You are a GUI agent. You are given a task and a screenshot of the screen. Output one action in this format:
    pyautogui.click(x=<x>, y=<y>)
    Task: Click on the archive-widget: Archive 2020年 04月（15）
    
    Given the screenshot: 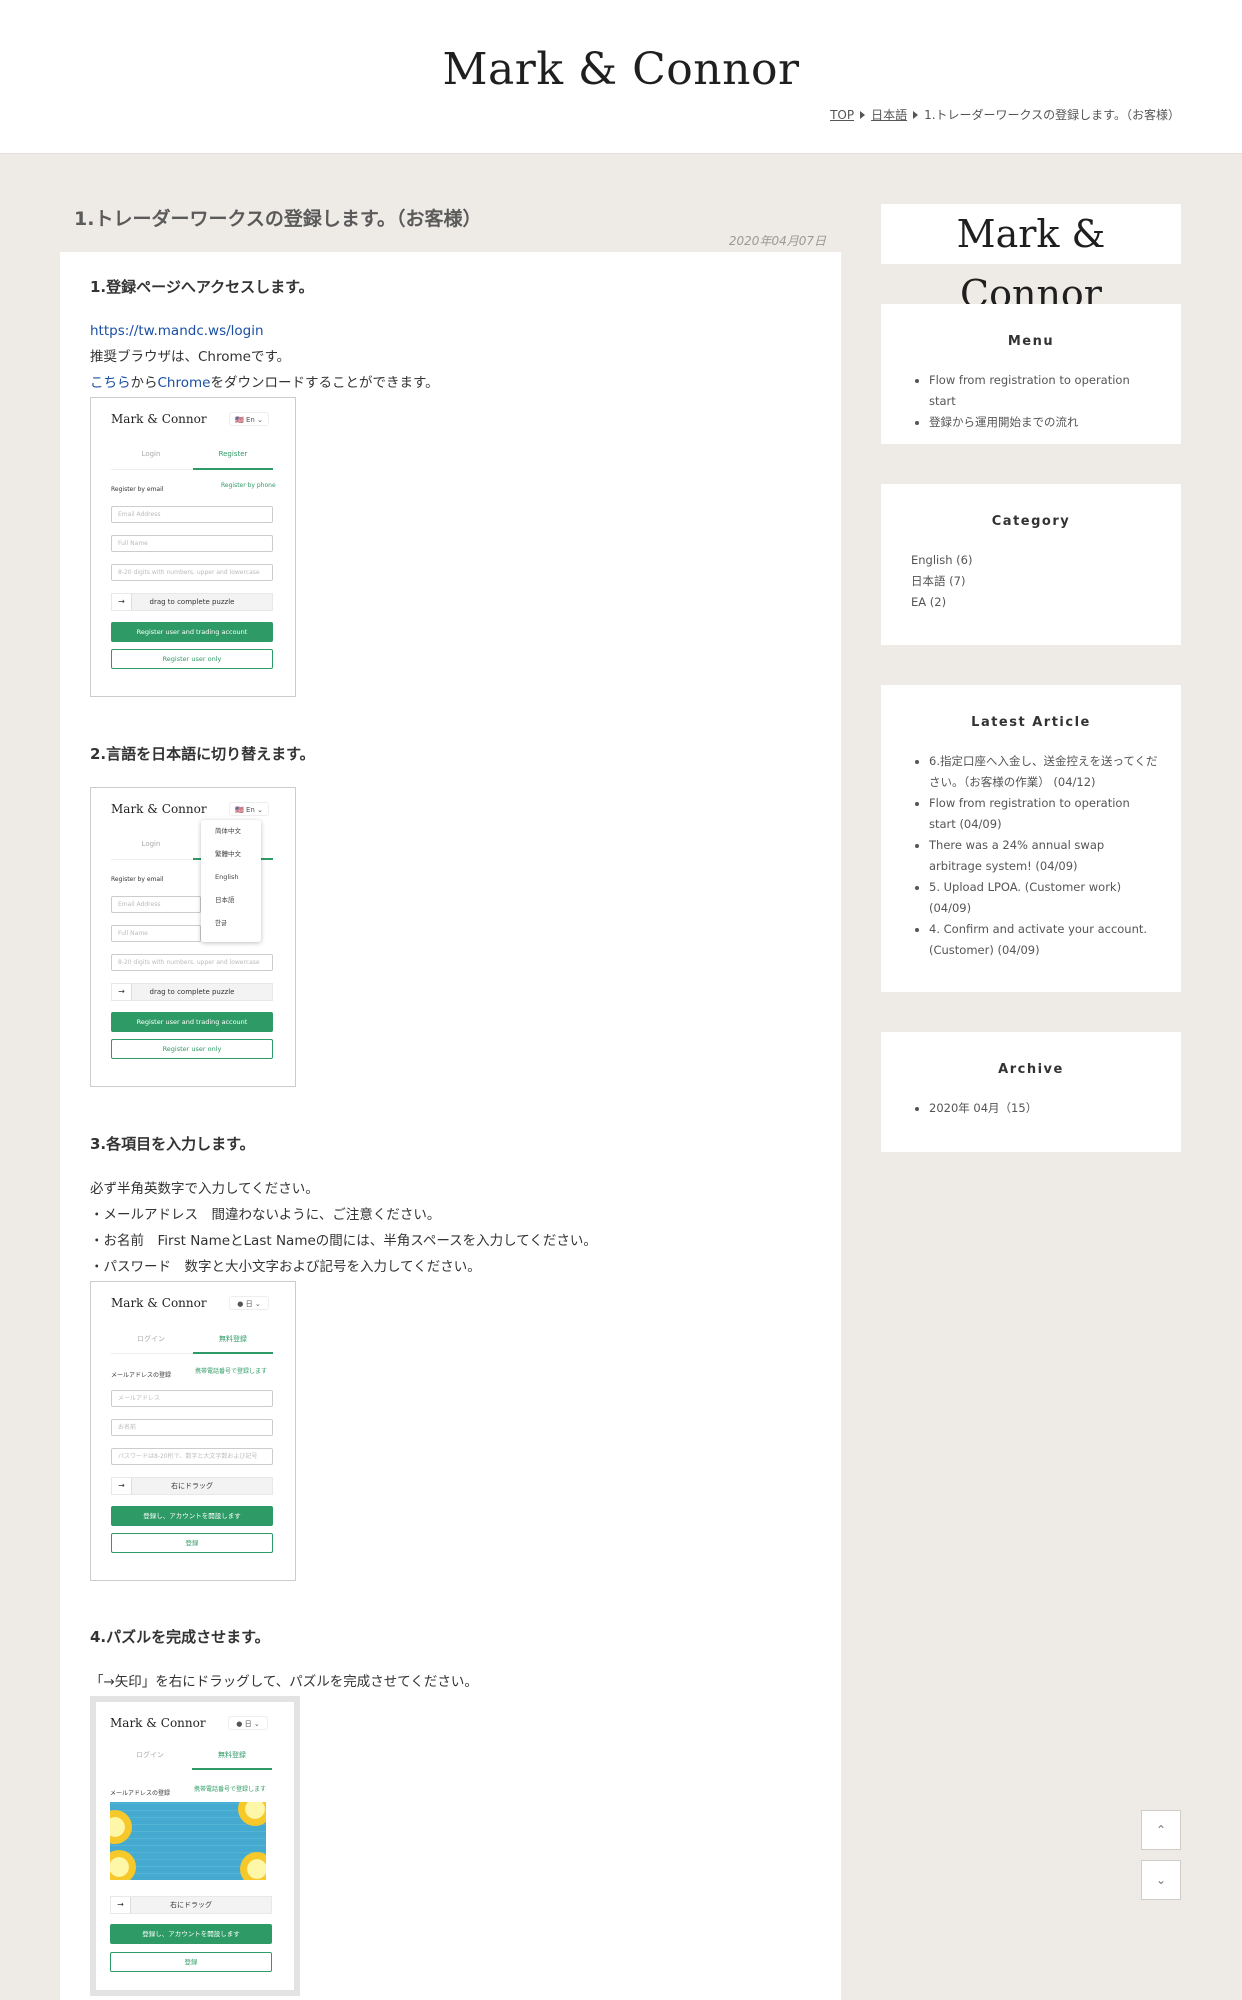 What is the action you would take?
    pyautogui.click(x=1031, y=1092)
    